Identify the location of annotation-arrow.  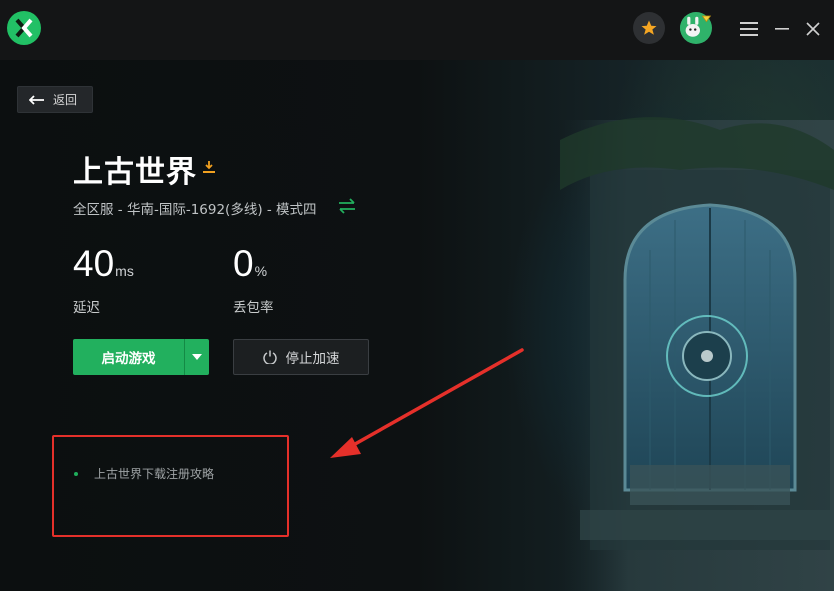
(427, 403).